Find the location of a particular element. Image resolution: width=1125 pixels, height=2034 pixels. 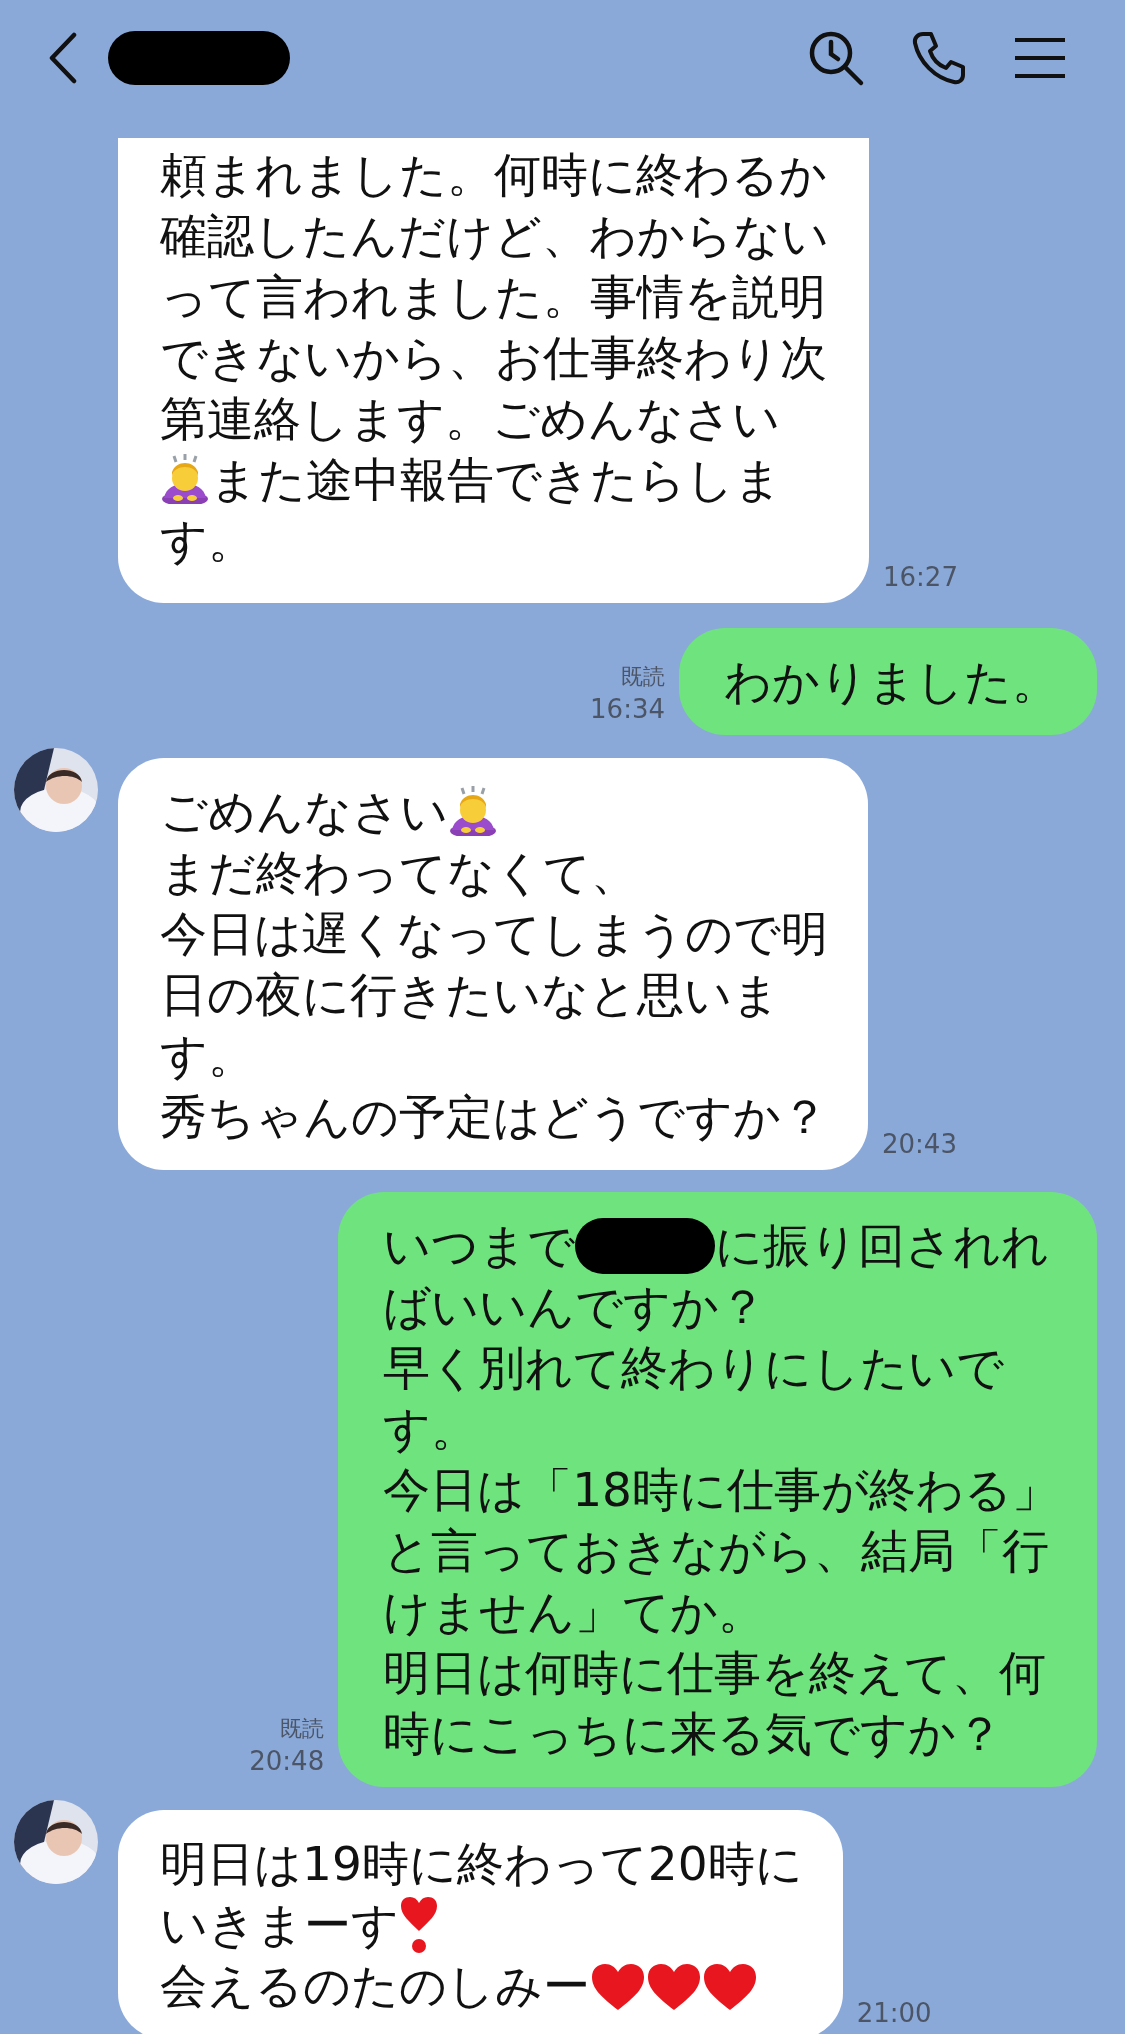

message-text: 会えるのたのしみー is located at coordinates (375, 1985).